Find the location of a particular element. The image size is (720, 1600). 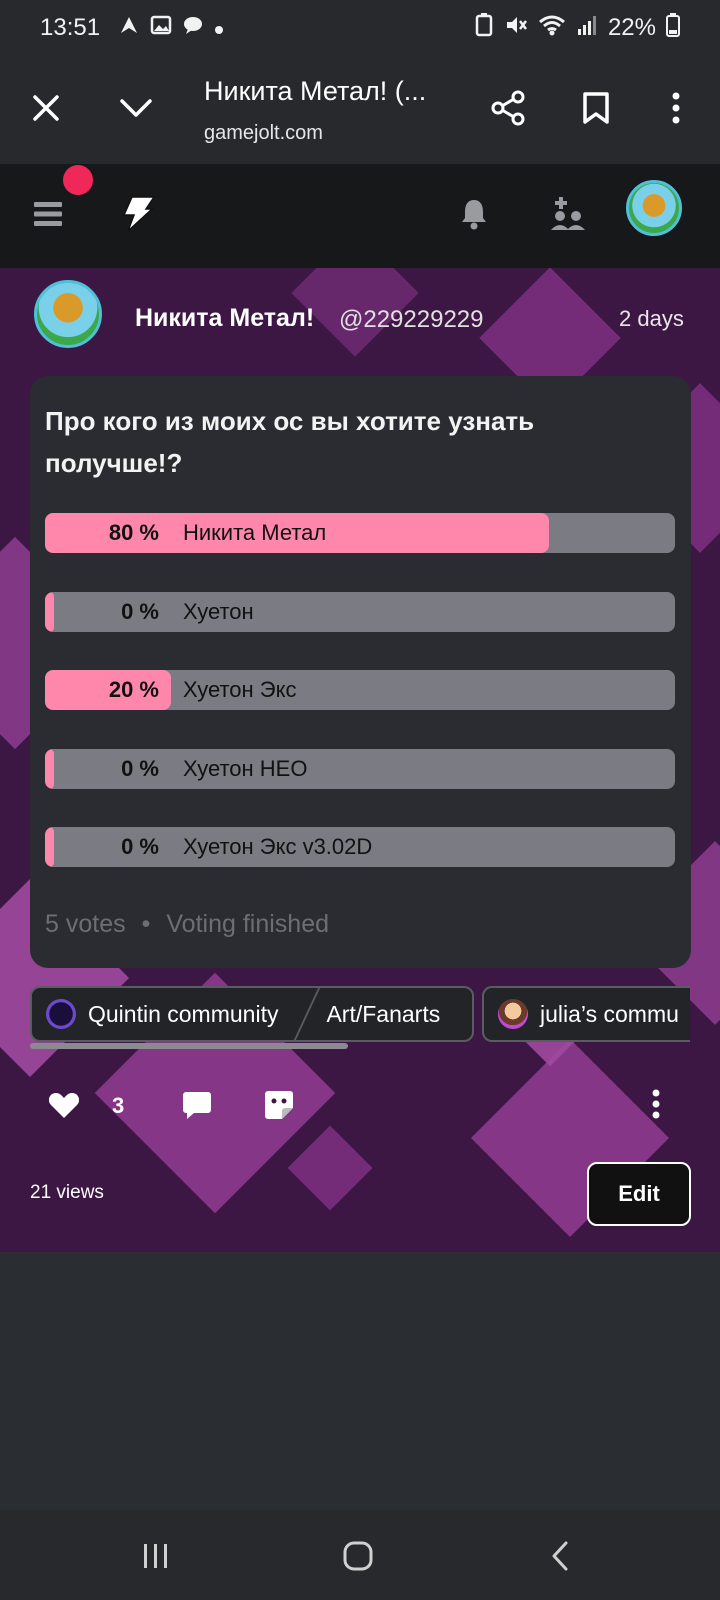

user-avatar-button is located at coordinates (654, 208).